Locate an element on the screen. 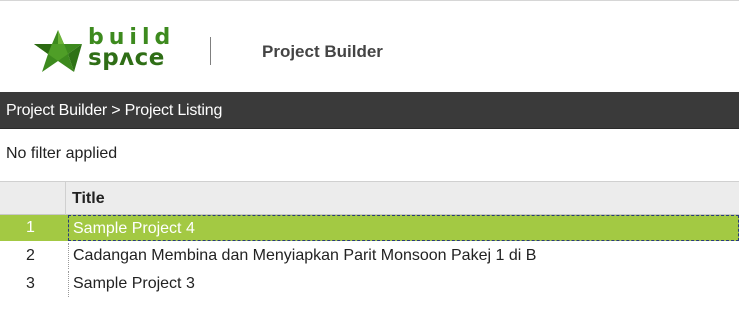 This screenshot has height=314, width=739. breadcrumb: Project Builder > Project Listing is located at coordinates (369, 110).